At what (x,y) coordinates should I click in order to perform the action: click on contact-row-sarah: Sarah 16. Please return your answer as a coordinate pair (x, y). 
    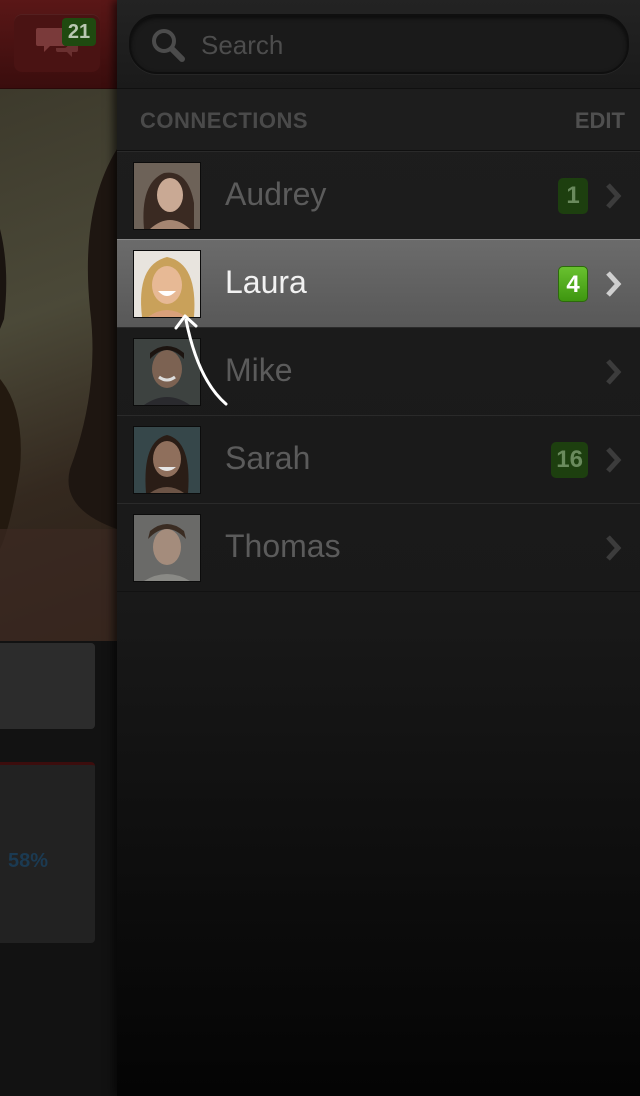
    Looking at the image, I should click on (378, 459).